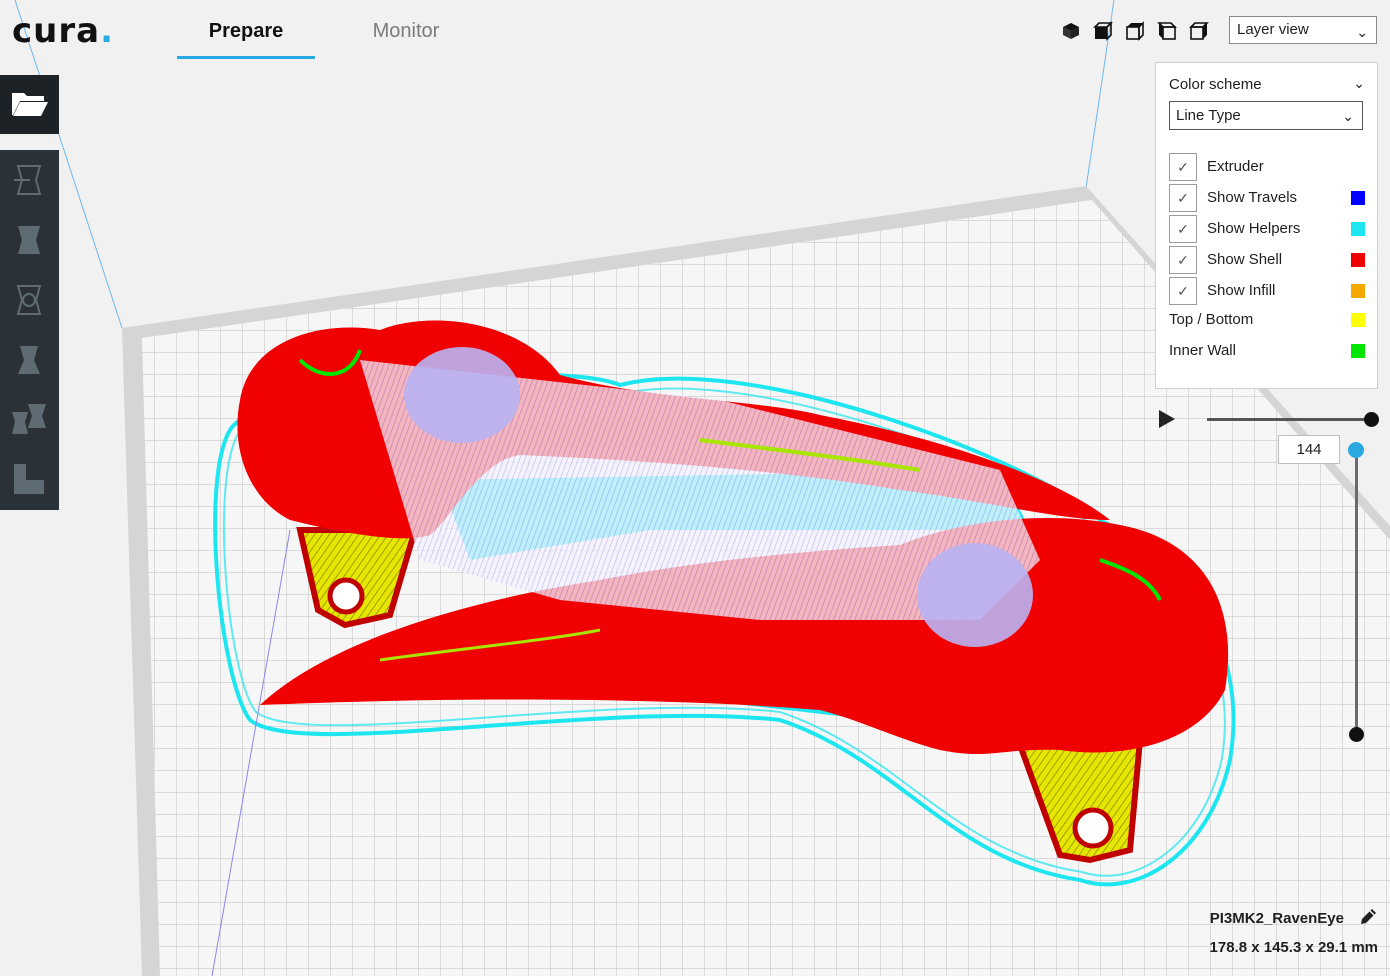 The image size is (1390, 976). I want to click on inner-wall-legend-row: Inner Wall, so click(1267, 351).